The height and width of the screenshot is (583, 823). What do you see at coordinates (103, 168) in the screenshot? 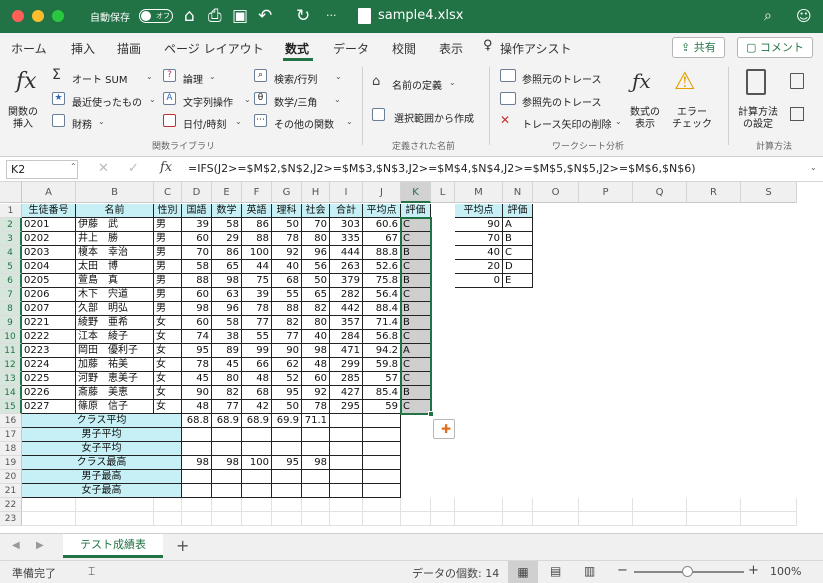
I see `cancel-icon: ✕` at bounding box center [103, 168].